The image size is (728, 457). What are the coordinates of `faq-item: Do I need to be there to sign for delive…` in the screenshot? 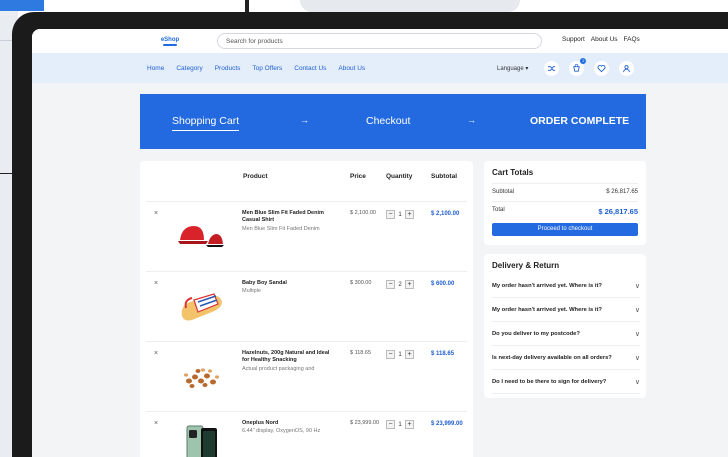 It's located at (566, 382).